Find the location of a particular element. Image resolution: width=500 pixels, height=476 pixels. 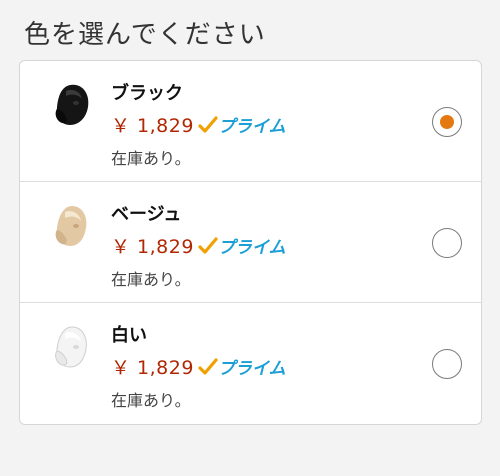

radio-selected-dot is located at coordinates (447, 122).